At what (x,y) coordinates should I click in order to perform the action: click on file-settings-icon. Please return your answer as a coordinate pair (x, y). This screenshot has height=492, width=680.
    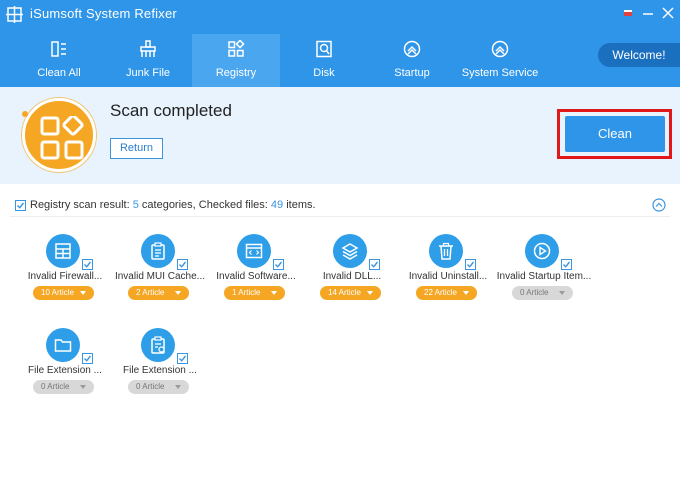
    Looking at the image, I should click on (158, 345).